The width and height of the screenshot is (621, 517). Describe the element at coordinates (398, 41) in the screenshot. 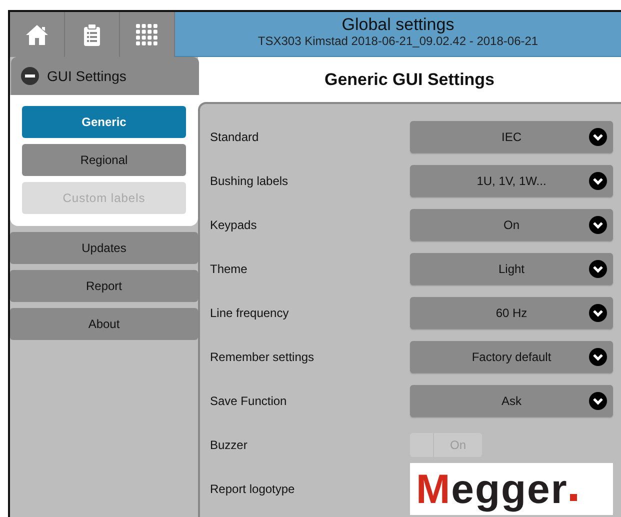

I see `window-subtitle: TSX303 Kimstad 2018-06-21_09.02.42 - 2018-06-21` at that location.